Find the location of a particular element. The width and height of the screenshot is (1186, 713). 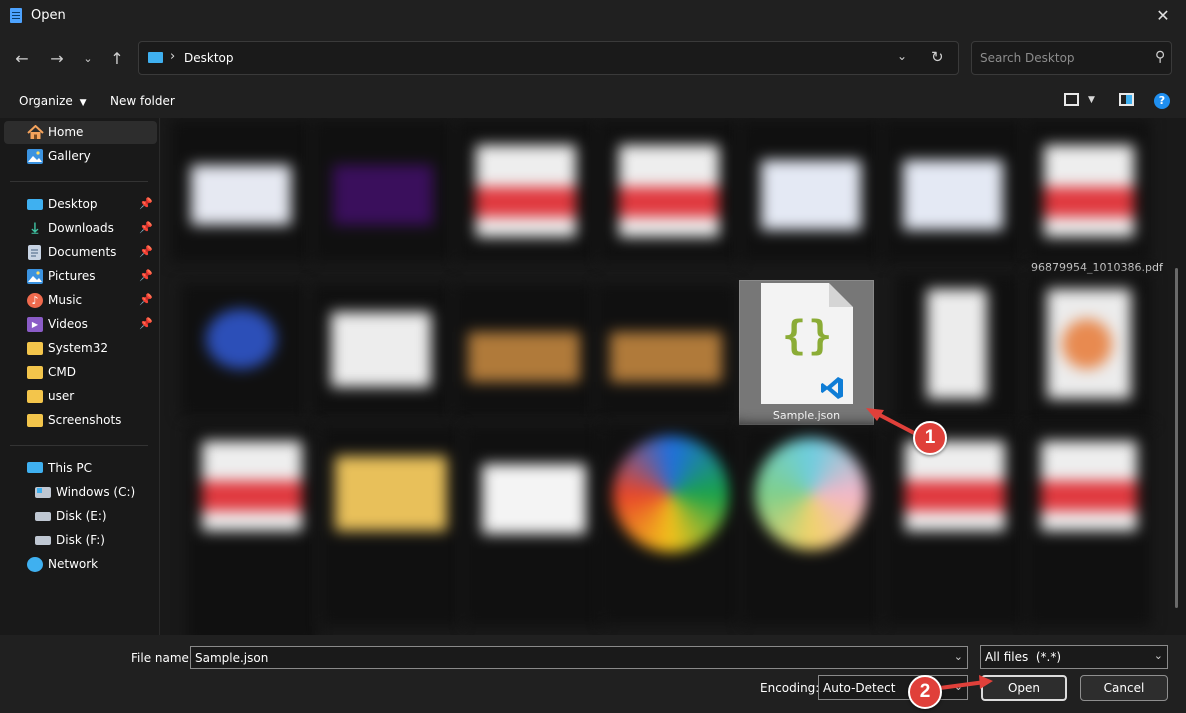

sidebar-item-documents: Documents 📌 is located at coordinates (80, 252).